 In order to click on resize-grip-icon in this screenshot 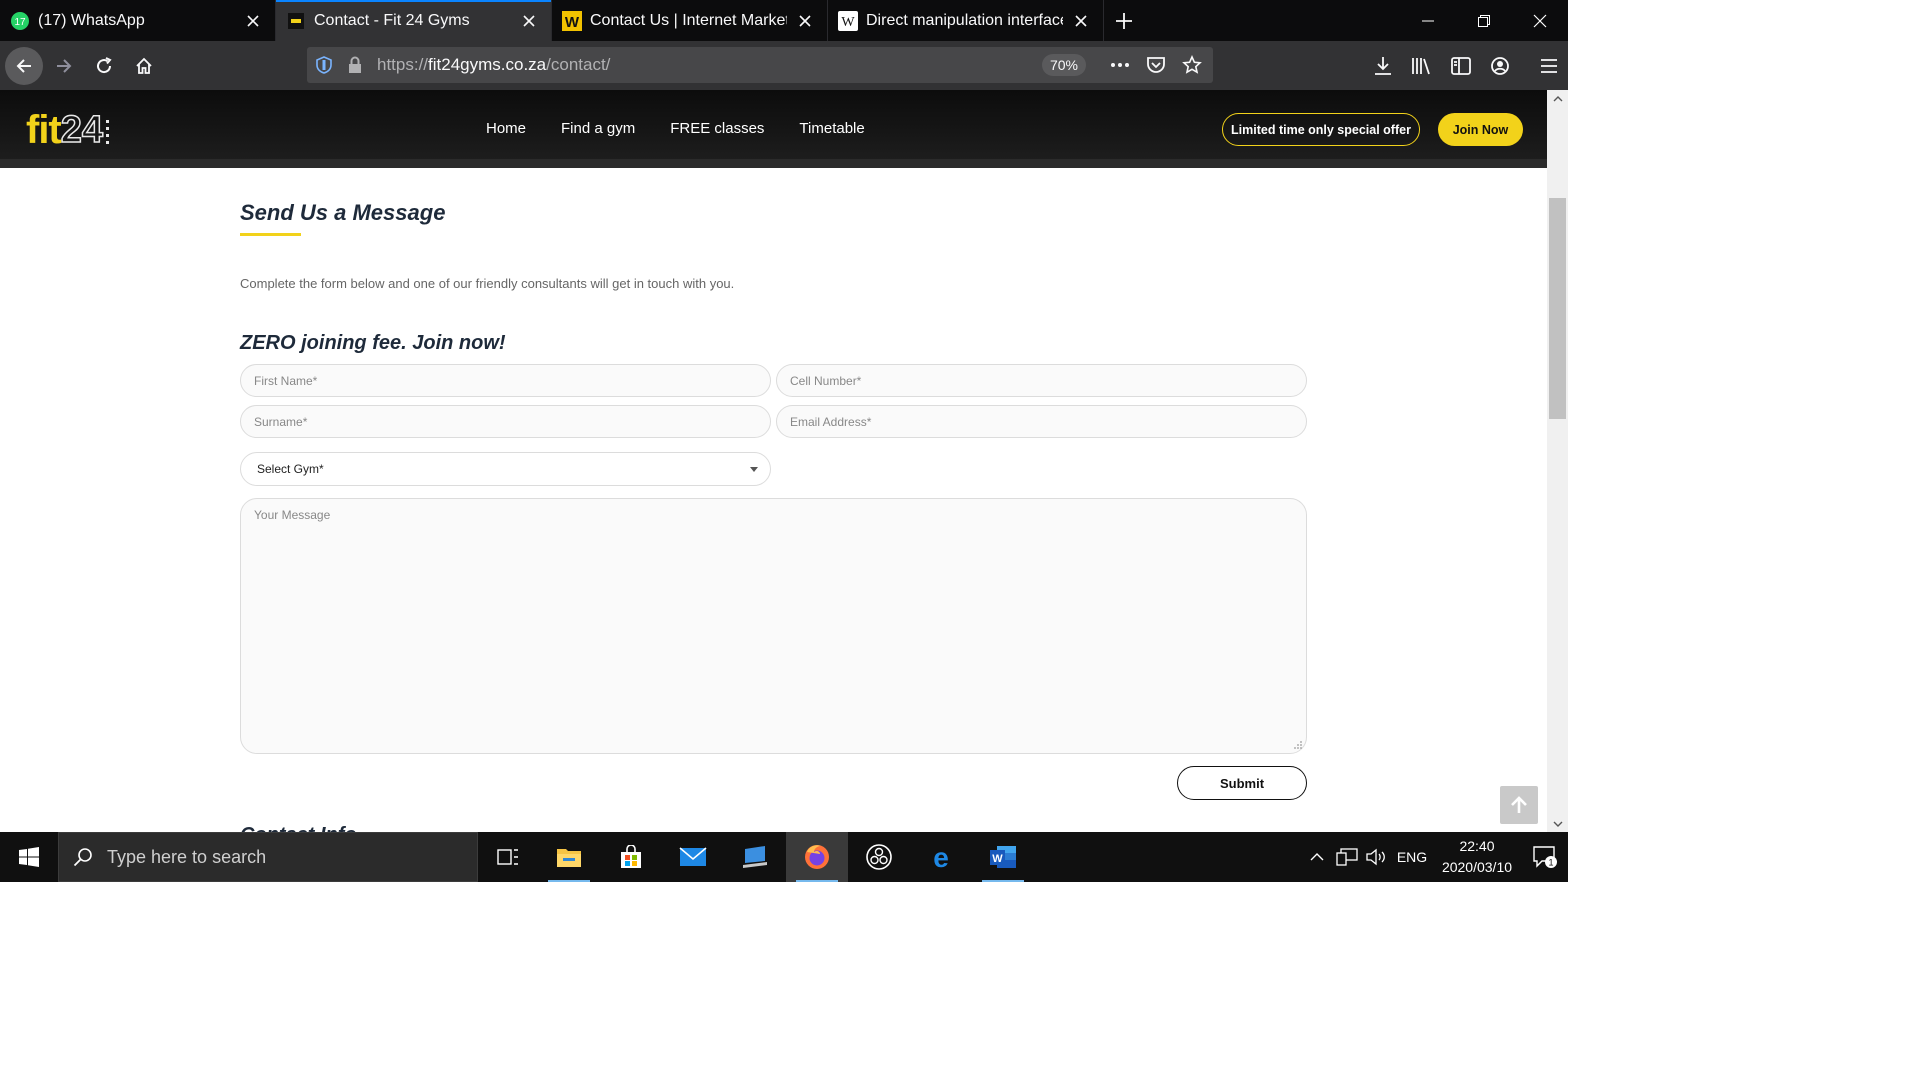, I will do `click(1298, 745)`.